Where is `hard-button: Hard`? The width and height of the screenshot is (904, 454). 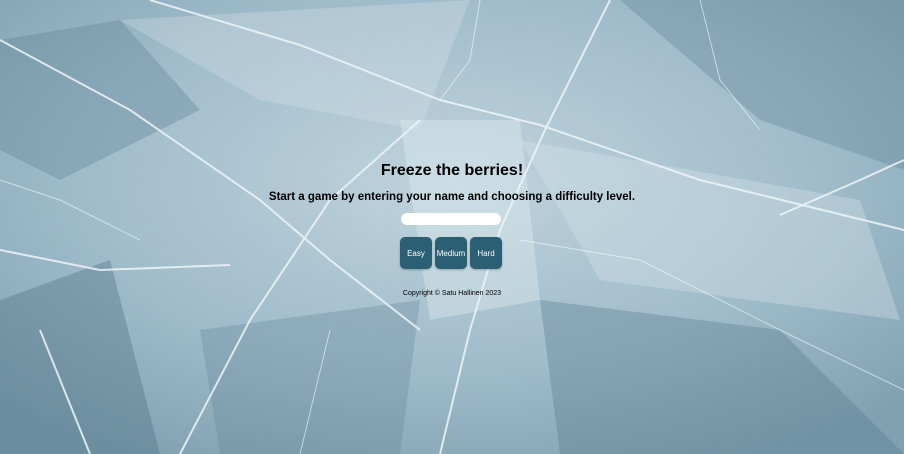 hard-button: Hard is located at coordinates (486, 253).